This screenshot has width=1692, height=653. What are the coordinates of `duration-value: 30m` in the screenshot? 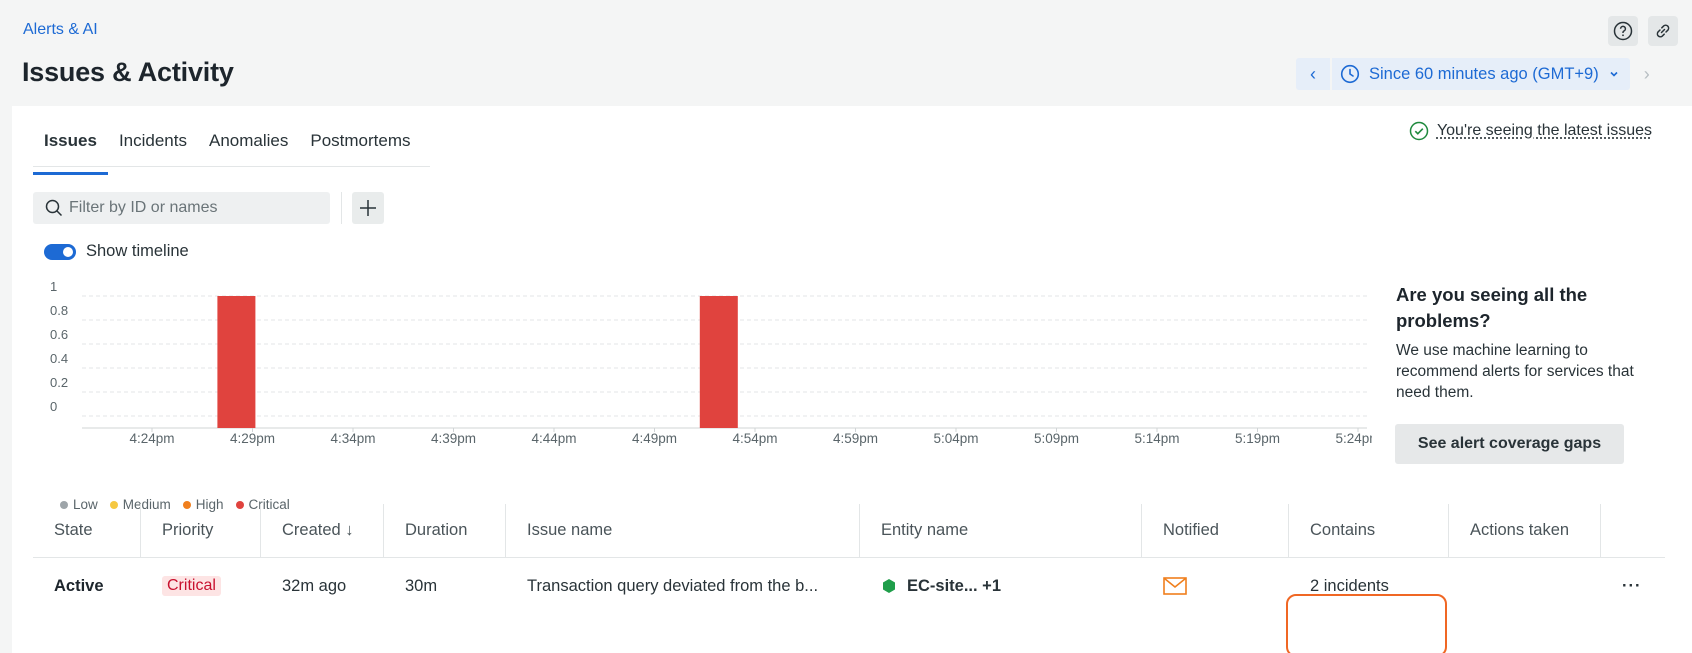 It's located at (421, 586).